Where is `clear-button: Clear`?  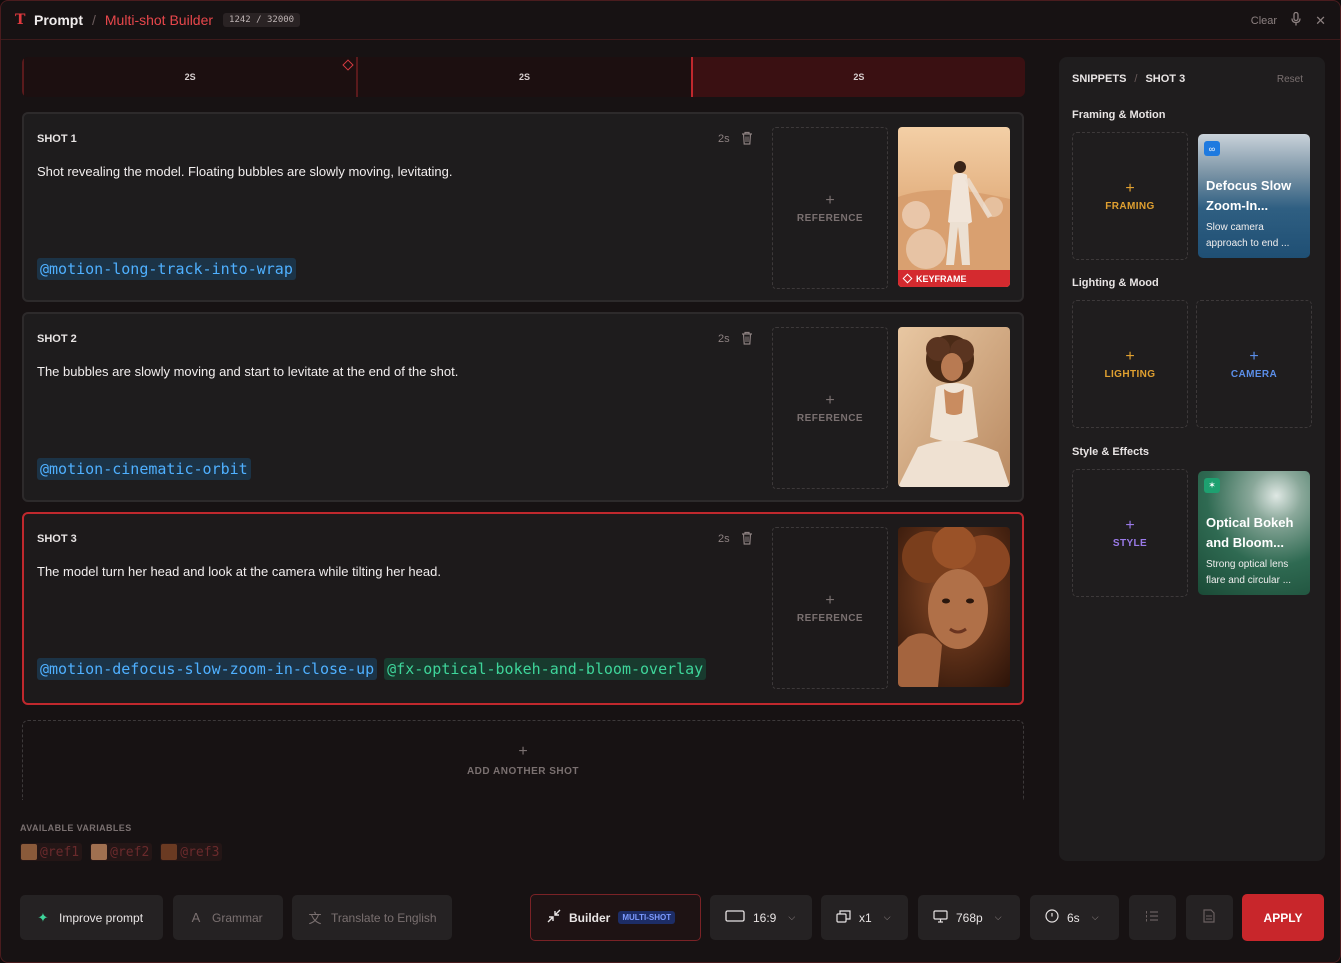
clear-button: Clear is located at coordinates (1264, 21).